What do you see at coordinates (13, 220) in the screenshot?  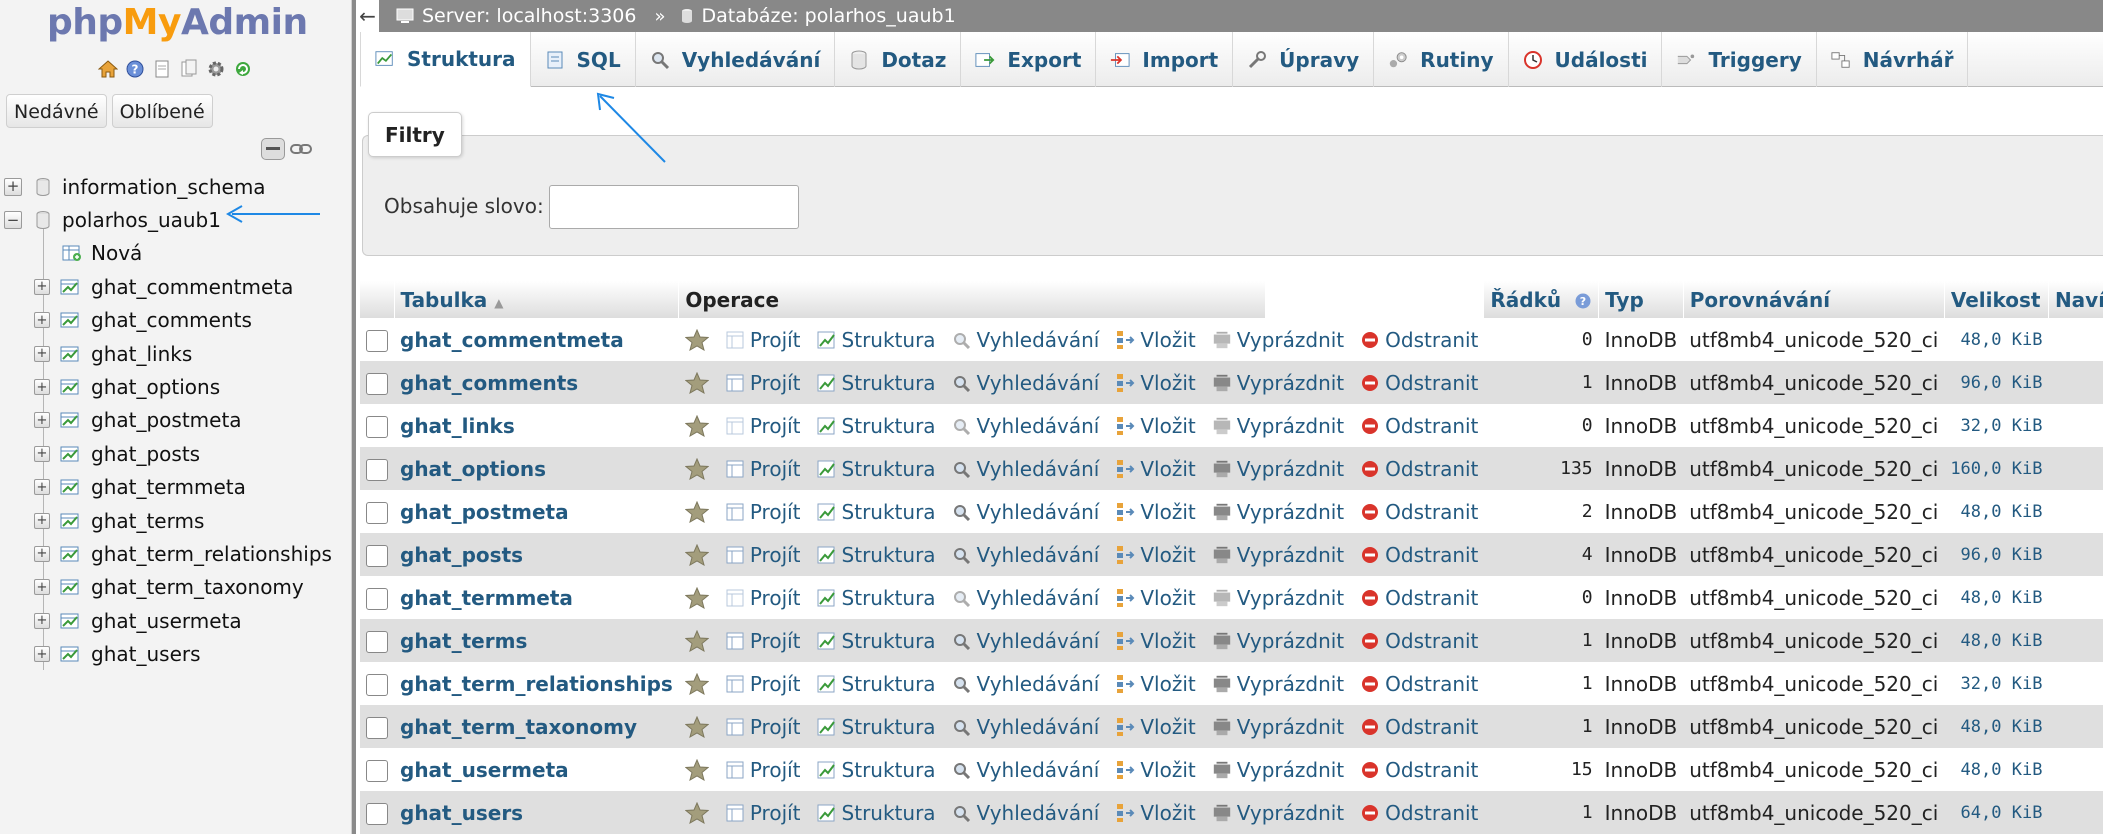 I see `collapse-icon: −` at bounding box center [13, 220].